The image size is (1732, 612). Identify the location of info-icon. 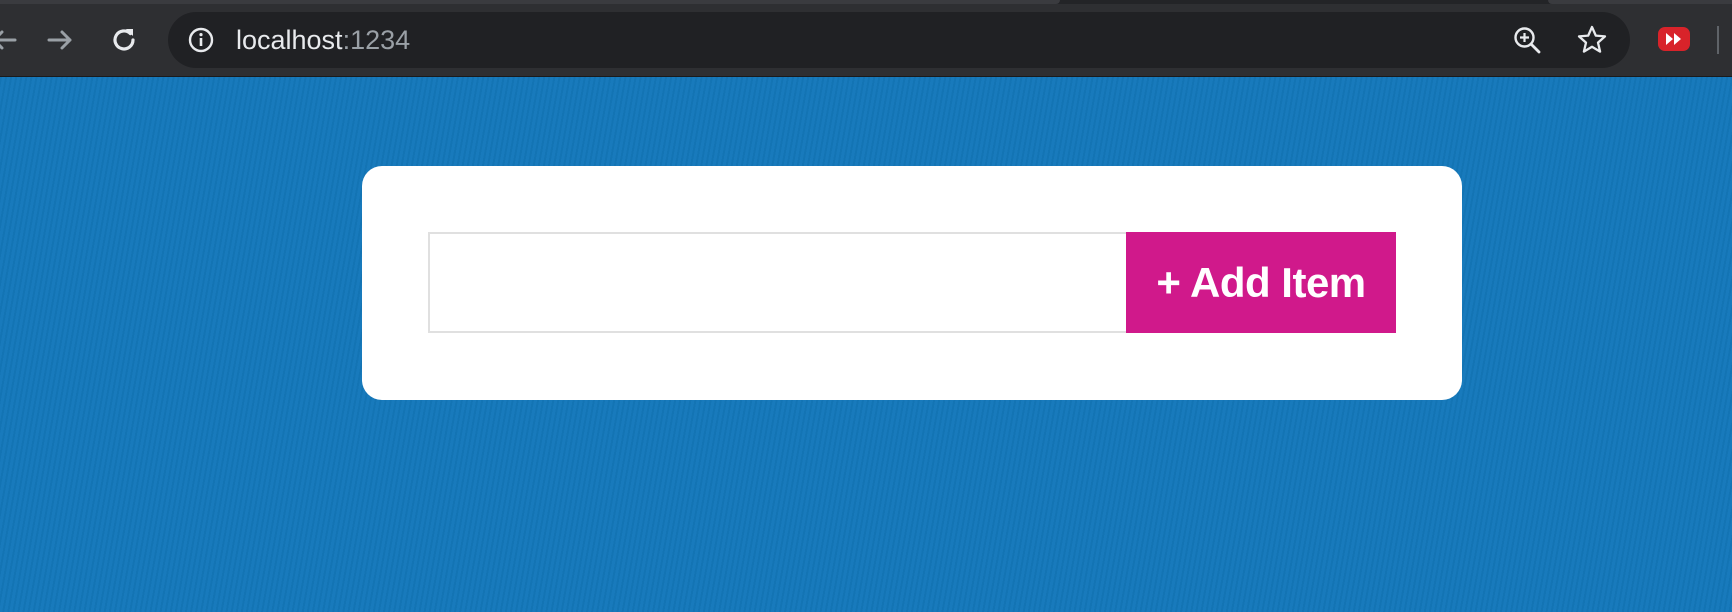
(201, 40).